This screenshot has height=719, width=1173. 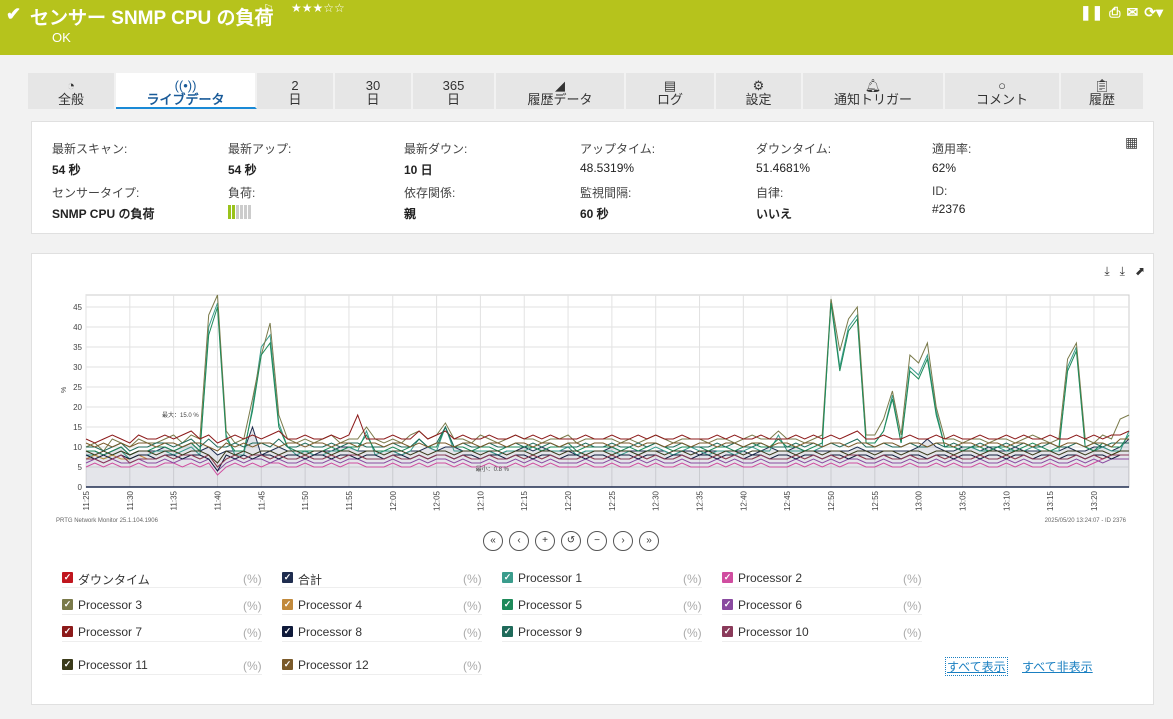 What do you see at coordinates (162, 666) in the screenshot?
I see `legend-item: ✓ Processor 11 (%)` at bounding box center [162, 666].